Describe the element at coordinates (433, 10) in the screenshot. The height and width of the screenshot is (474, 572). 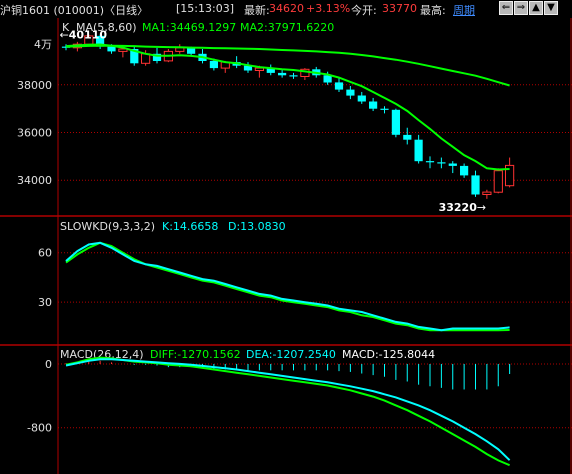
I see `high-price-label: 最高:` at that location.